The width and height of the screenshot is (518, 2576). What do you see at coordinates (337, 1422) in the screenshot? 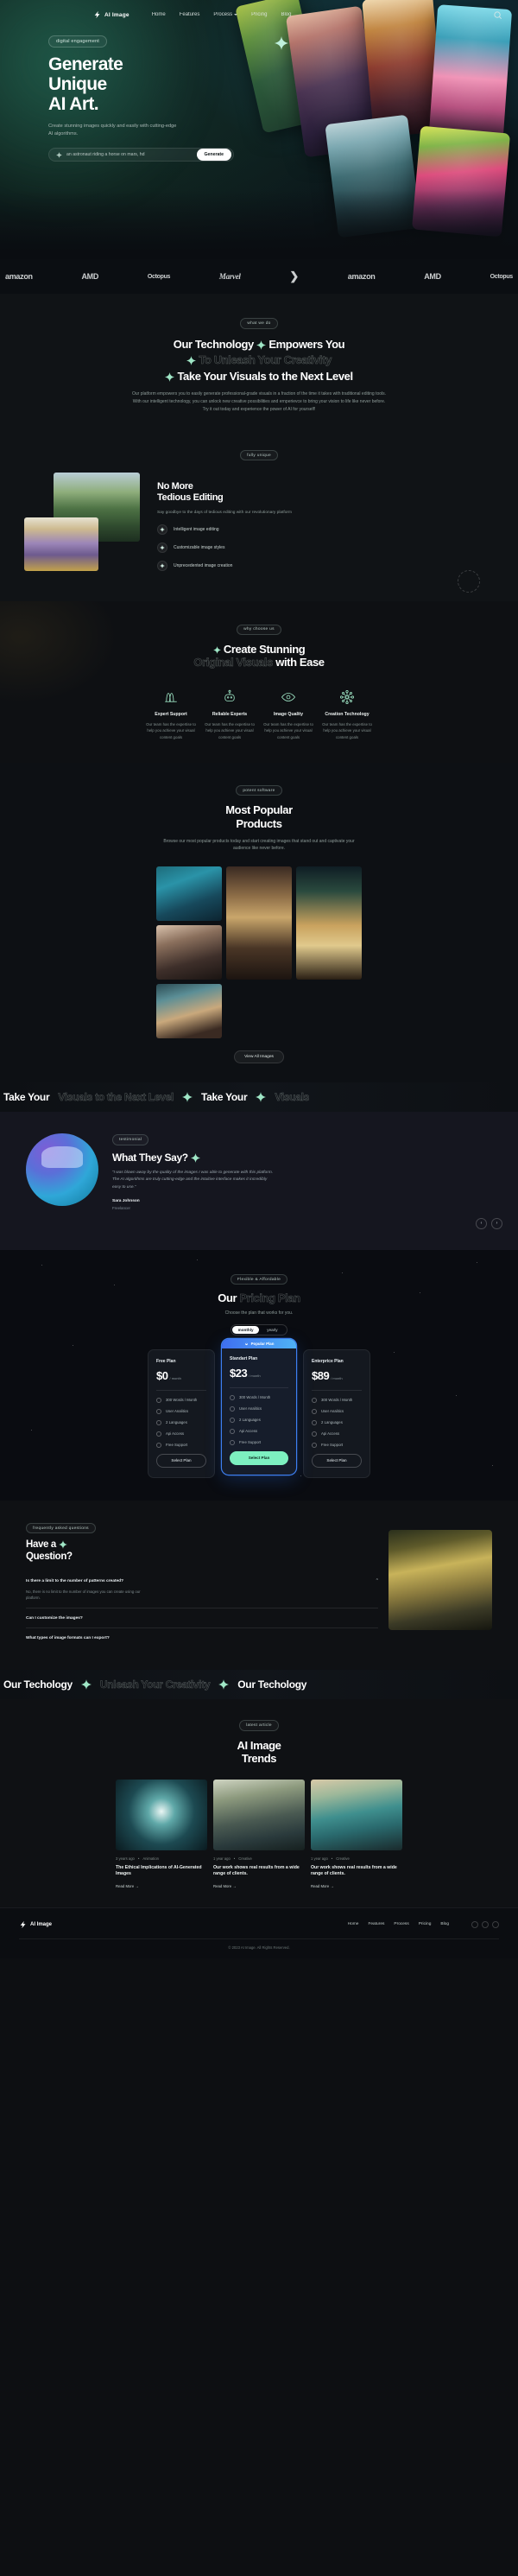
I see `plan-feature: 2 Languages` at bounding box center [337, 1422].